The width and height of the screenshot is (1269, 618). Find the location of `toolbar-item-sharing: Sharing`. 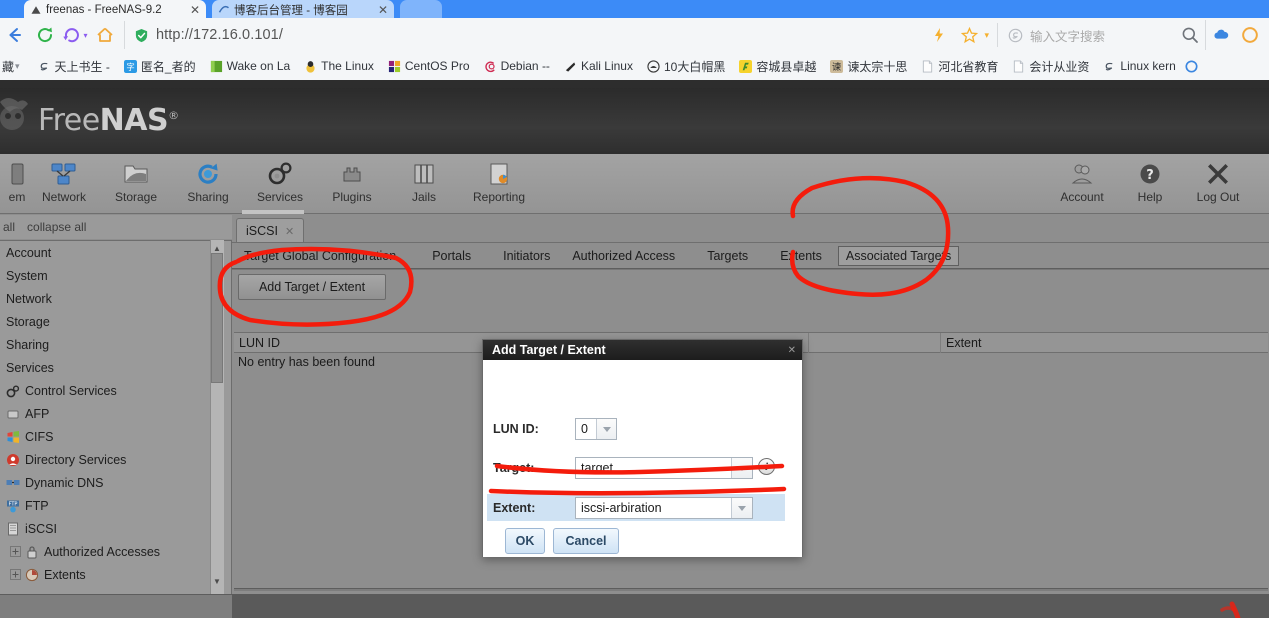

toolbar-item-sharing: Sharing is located at coordinates (208, 184).